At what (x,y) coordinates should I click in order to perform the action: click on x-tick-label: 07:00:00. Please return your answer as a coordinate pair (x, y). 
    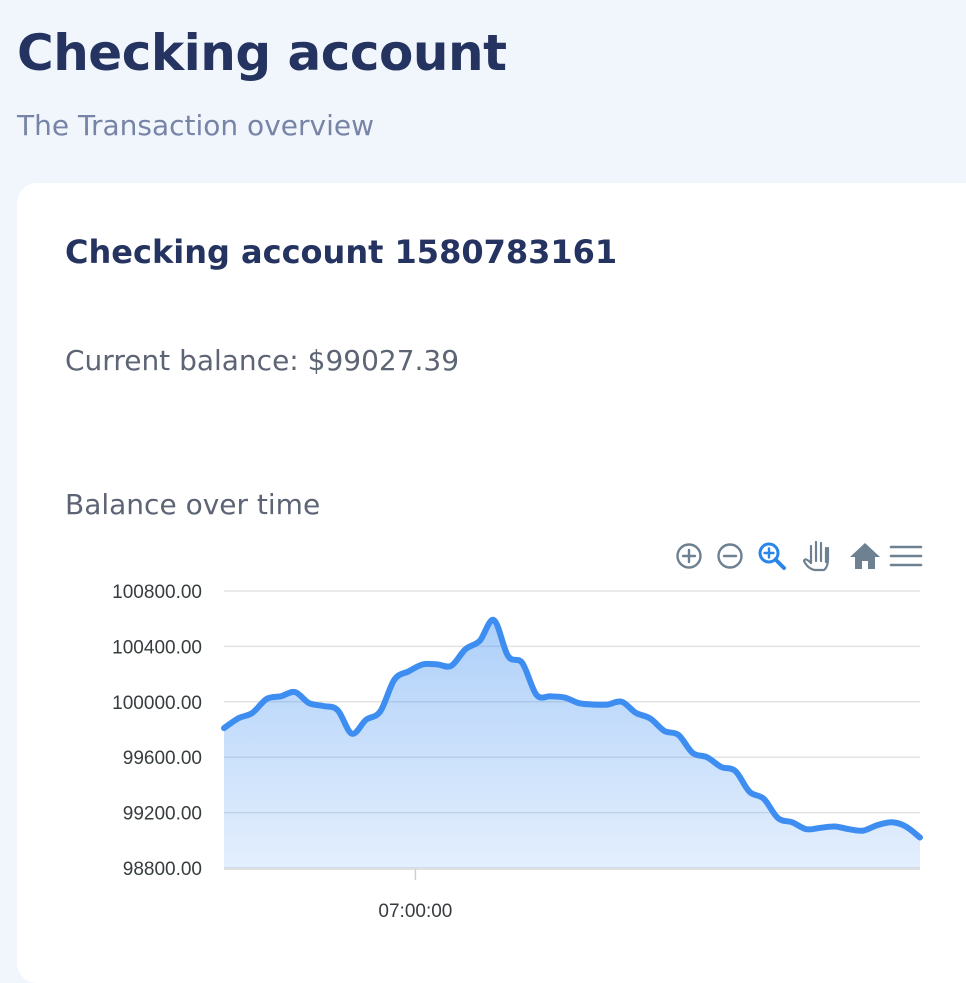
    Looking at the image, I should click on (415, 911).